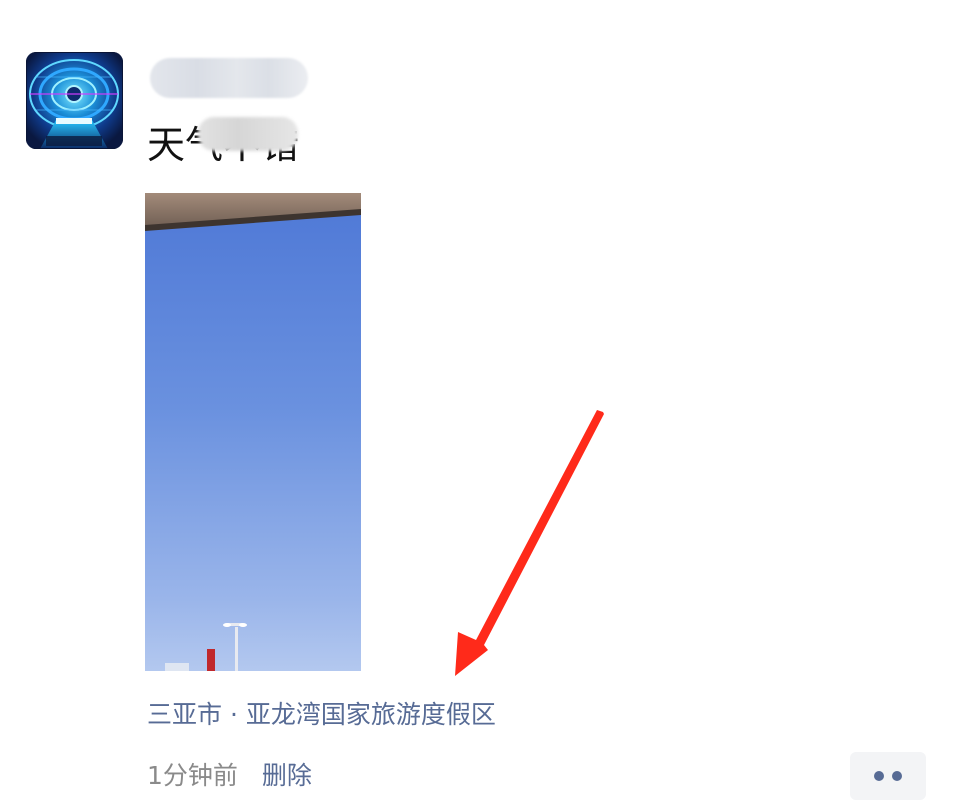 This screenshot has width=954, height=800. What do you see at coordinates (321, 715) in the screenshot?
I see `location-link: 三亚市 · 亚龙湾国家旅游度假区` at bounding box center [321, 715].